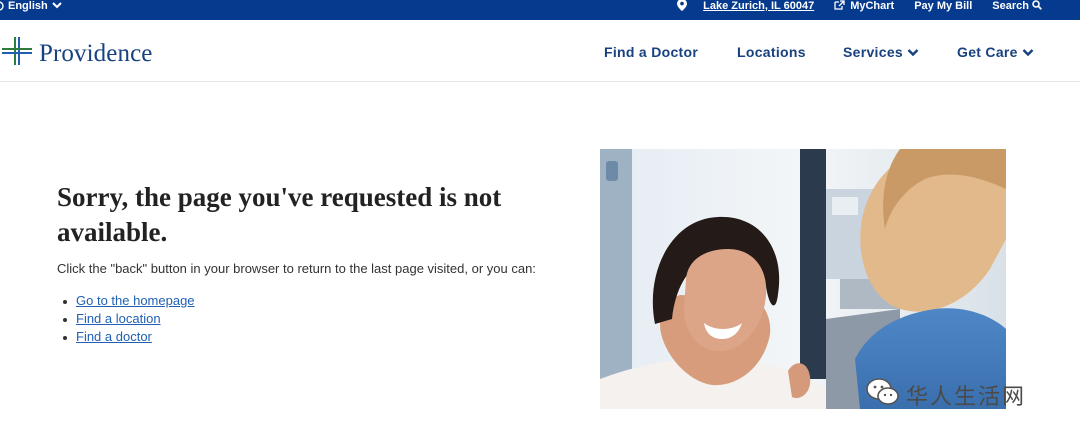 This screenshot has height=443, width=1080. Describe the element at coordinates (839, 6) in the screenshot. I see `external-link-icon` at that location.